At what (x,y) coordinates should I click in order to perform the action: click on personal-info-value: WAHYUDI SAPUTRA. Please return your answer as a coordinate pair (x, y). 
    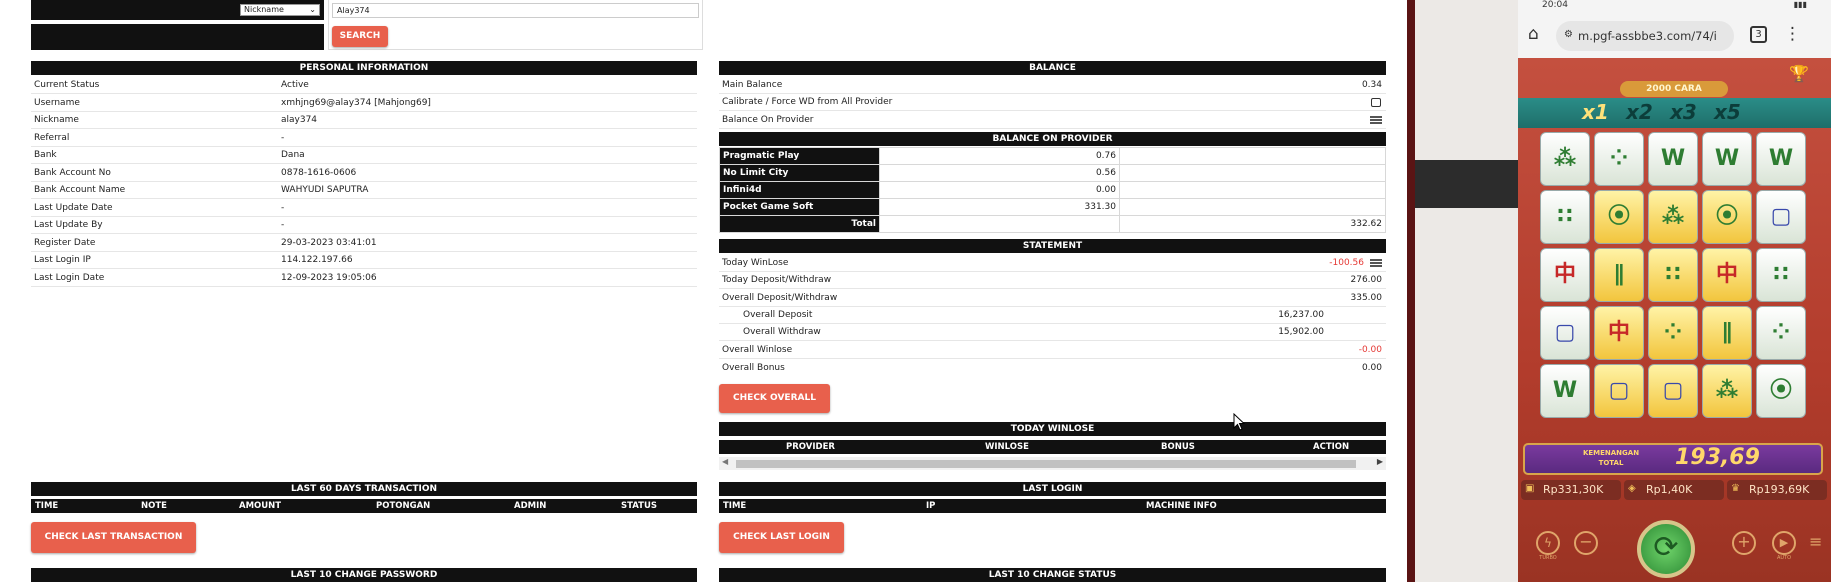
    Looking at the image, I should click on (325, 190).